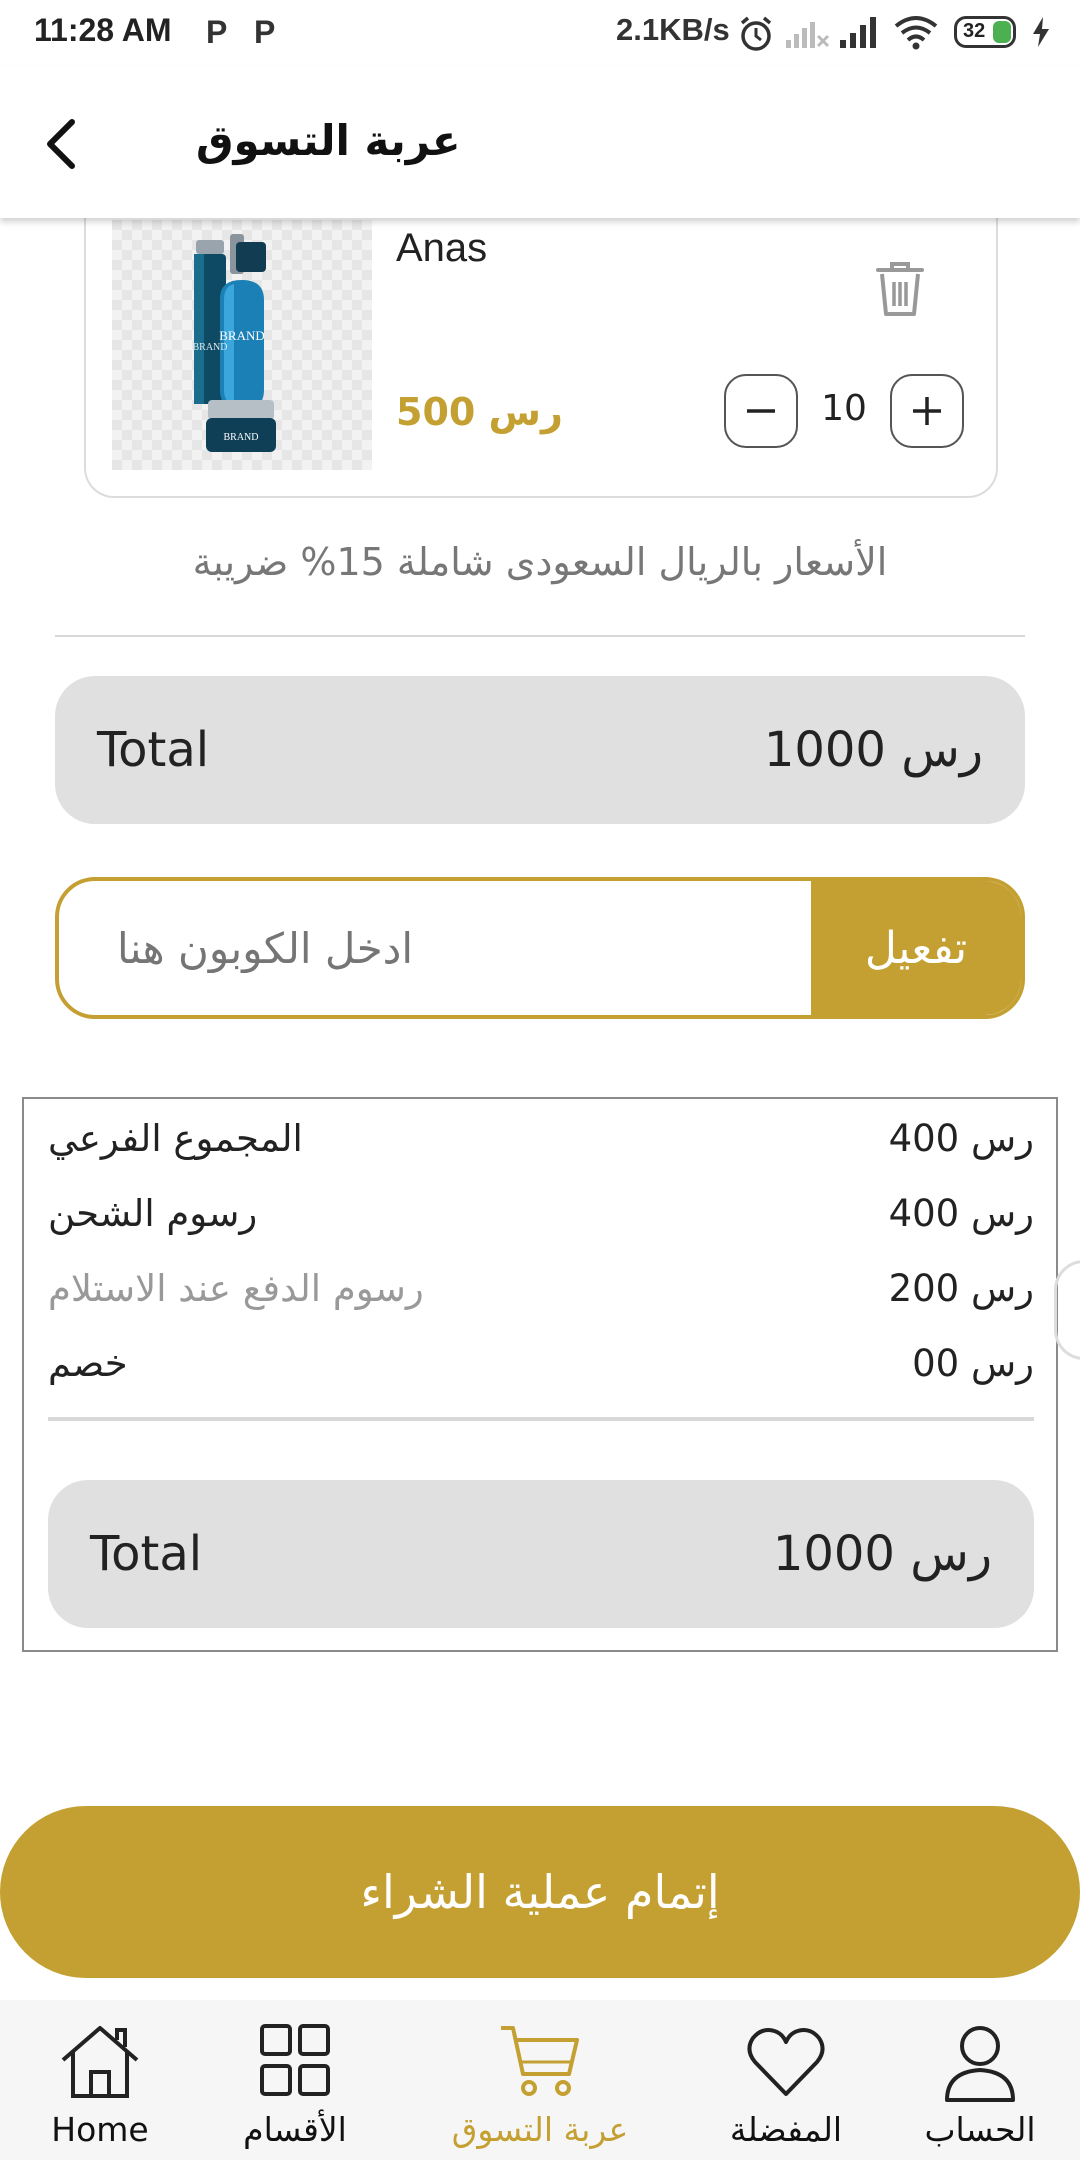 The width and height of the screenshot is (1080, 2160). I want to click on apply-coupon-button: تفعيل, so click(916, 948).